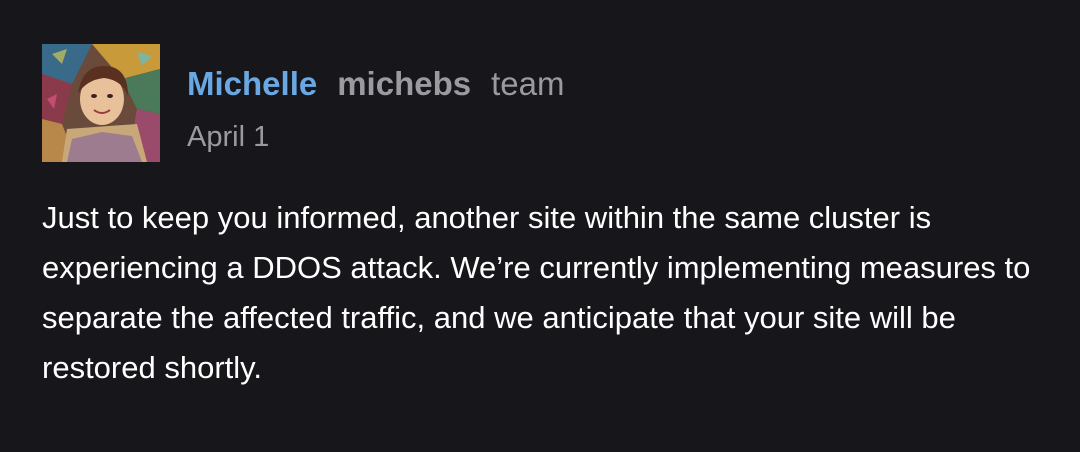 The width and height of the screenshot is (1080, 452). I want to click on avatar-image, so click(101, 103).